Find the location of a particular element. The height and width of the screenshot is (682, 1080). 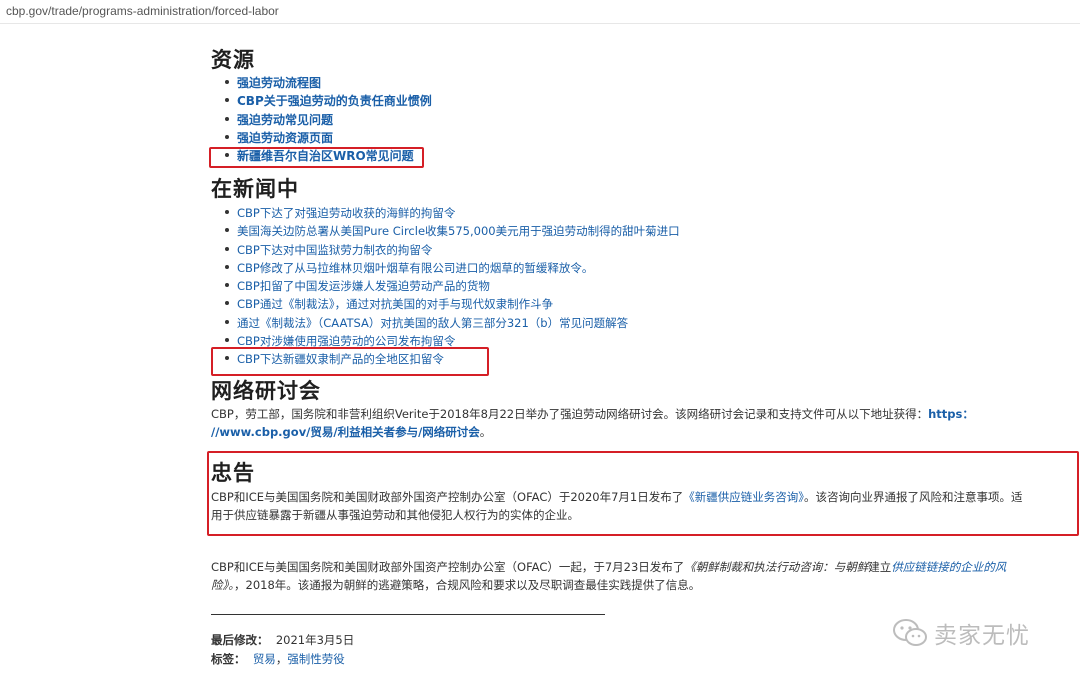

watermark: 卖家无忧 is located at coordinates (961, 633).